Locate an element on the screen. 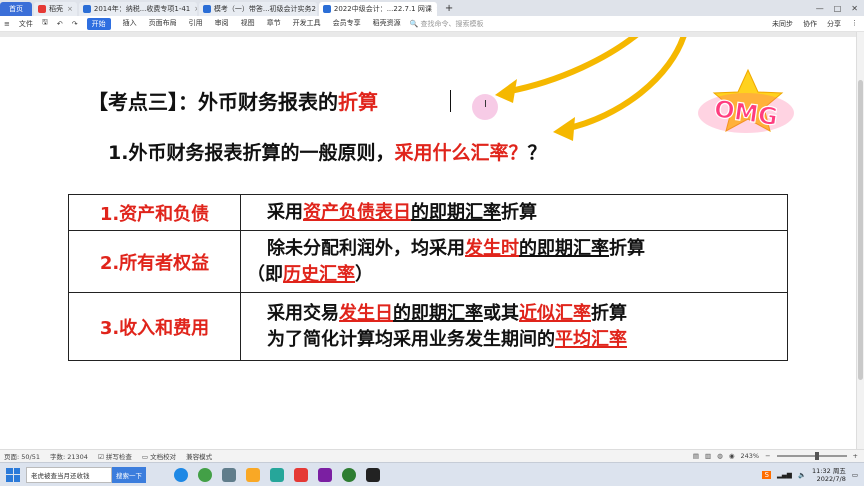  vertical-scrollbar is located at coordinates (860, 240).